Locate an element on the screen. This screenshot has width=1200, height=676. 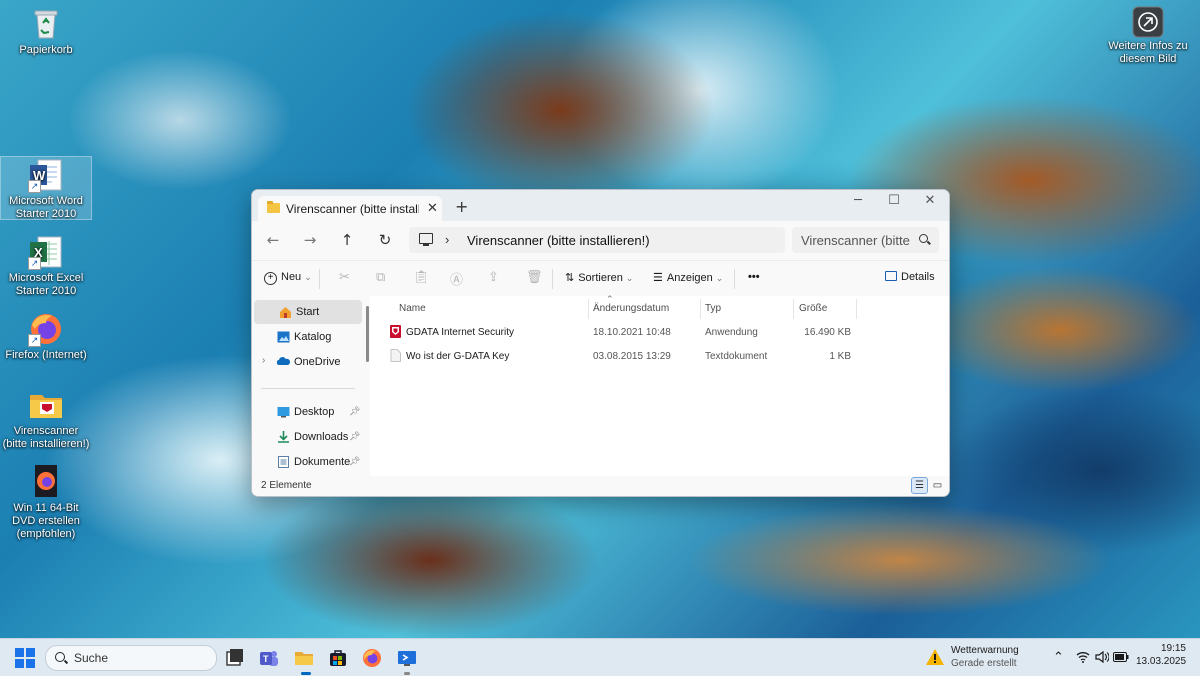
word-icon: W ↗ is located at coordinates (46, 175).